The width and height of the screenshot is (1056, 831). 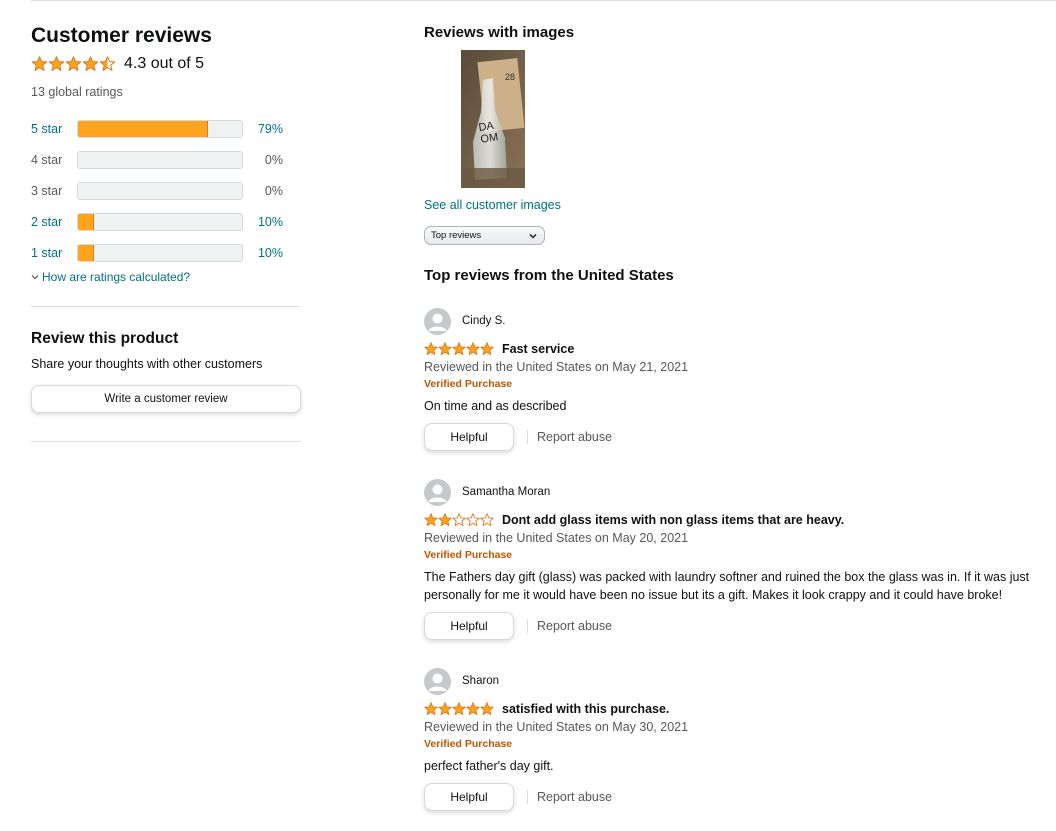 I want to click on chevron-down-icon, so click(x=533, y=236).